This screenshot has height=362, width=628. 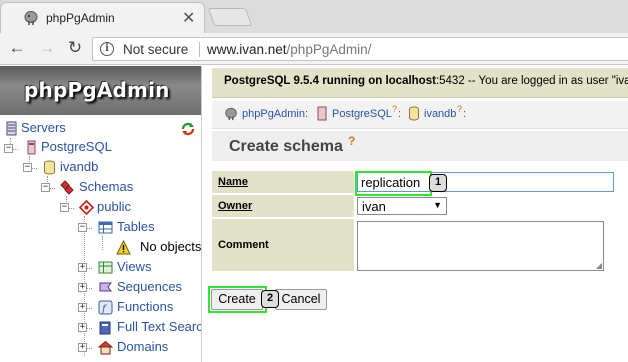 I want to click on browser-tab-strip: phpPgAdmin ✕, so click(x=314, y=16).